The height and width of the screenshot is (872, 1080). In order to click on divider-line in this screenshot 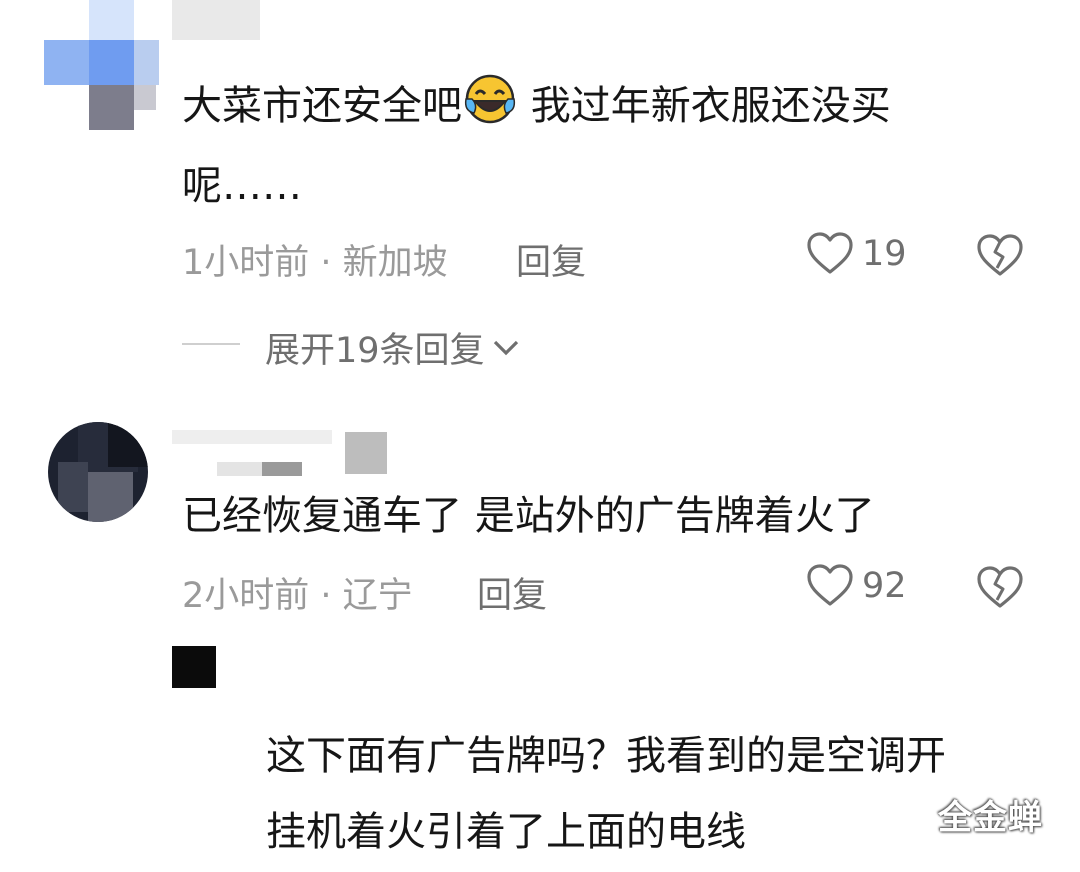, I will do `click(211, 344)`.